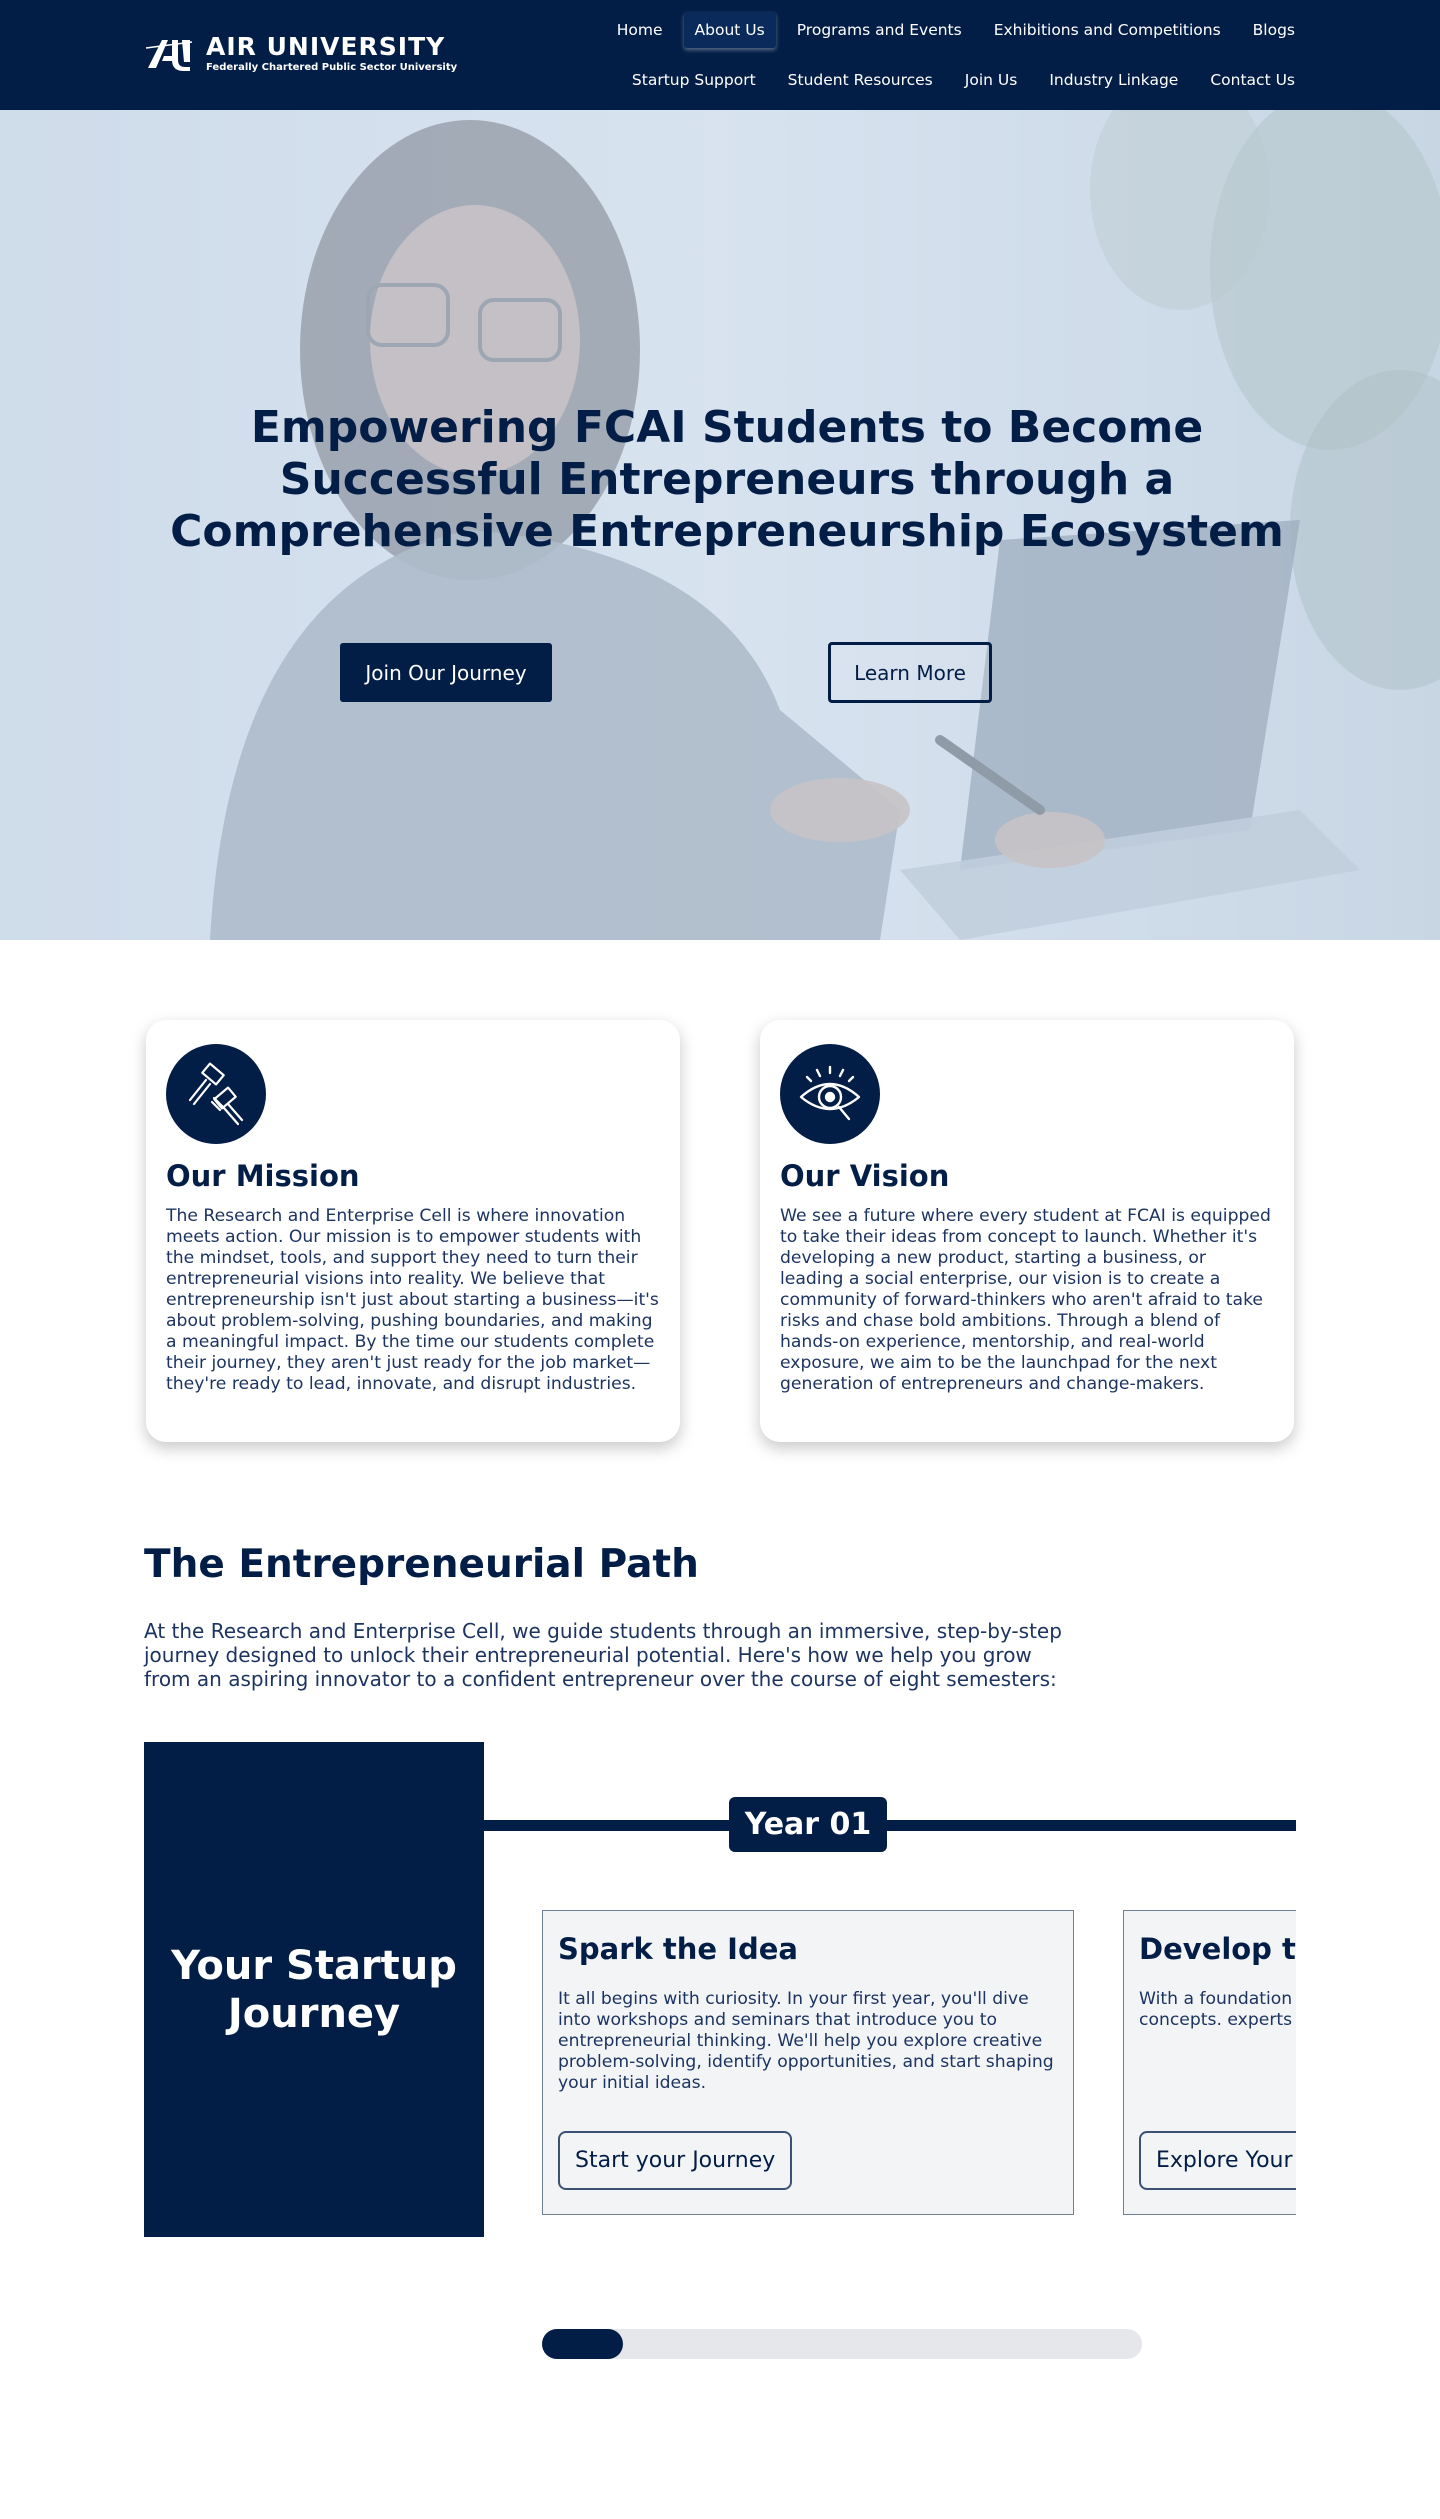 The height and width of the screenshot is (2519, 1440). Describe the element at coordinates (678, 1949) in the screenshot. I see `step-title: Spark the Idea` at that location.